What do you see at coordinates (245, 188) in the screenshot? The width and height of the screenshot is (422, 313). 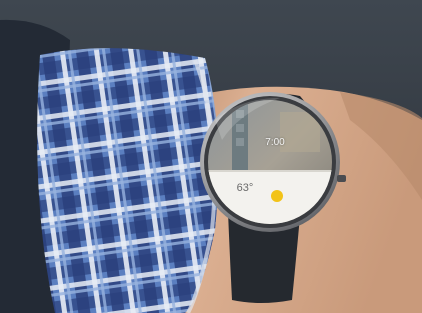 I see `weather-temperature: 63°` at bounding box center [245, 188].